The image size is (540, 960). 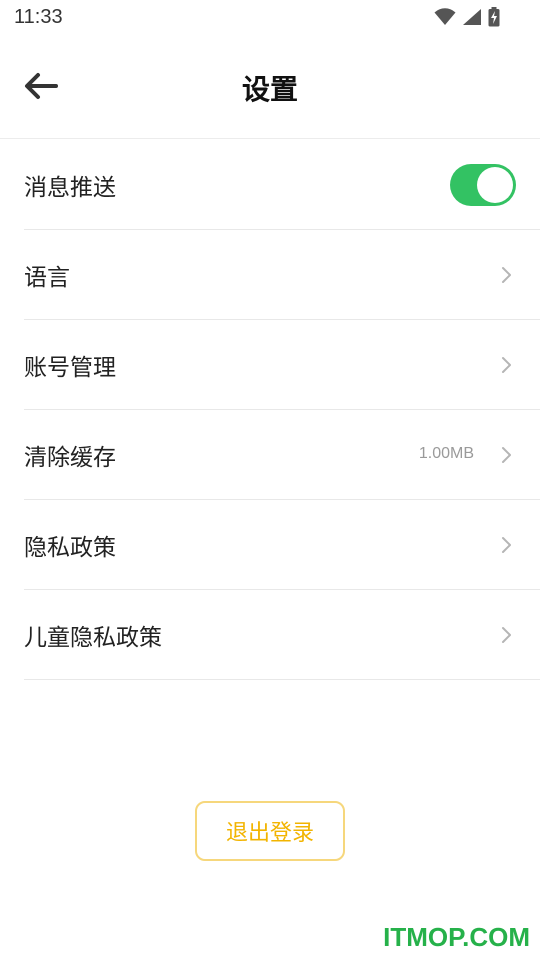 What do you see at coordinates (495, 184) in the screenshot?
I see `toggle-knob` at bounding box center [495, 184].